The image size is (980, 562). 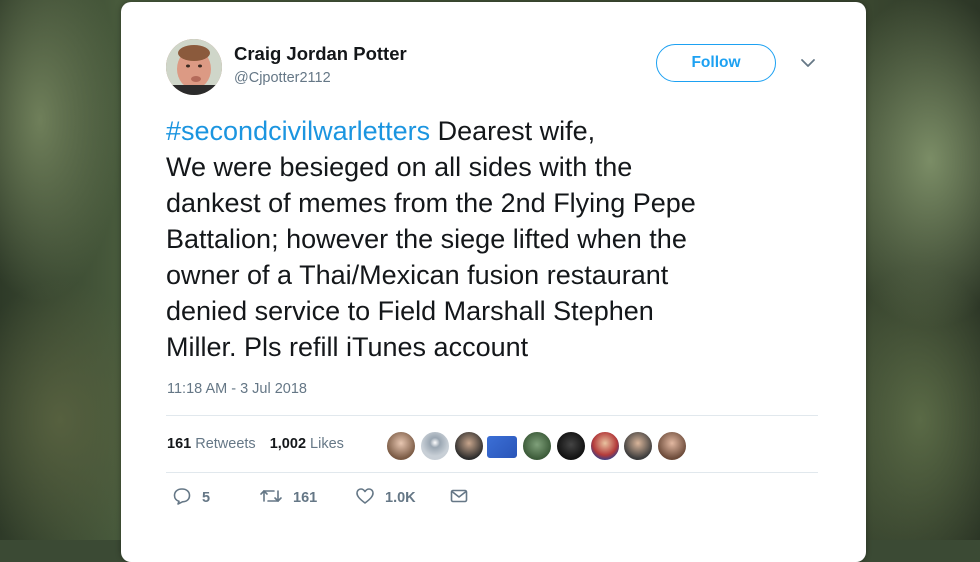 I want to click on tweet-line: We were besieged on all sides with the, so click(x=399, y=167).